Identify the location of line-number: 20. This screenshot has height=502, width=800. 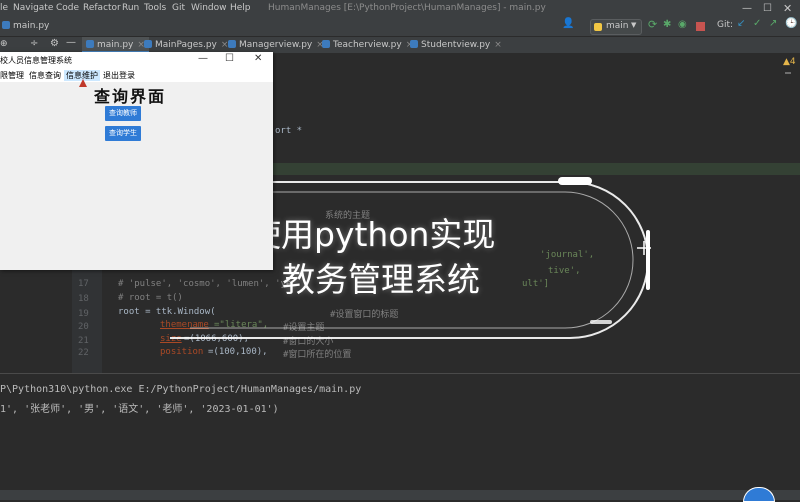
(83, 327).